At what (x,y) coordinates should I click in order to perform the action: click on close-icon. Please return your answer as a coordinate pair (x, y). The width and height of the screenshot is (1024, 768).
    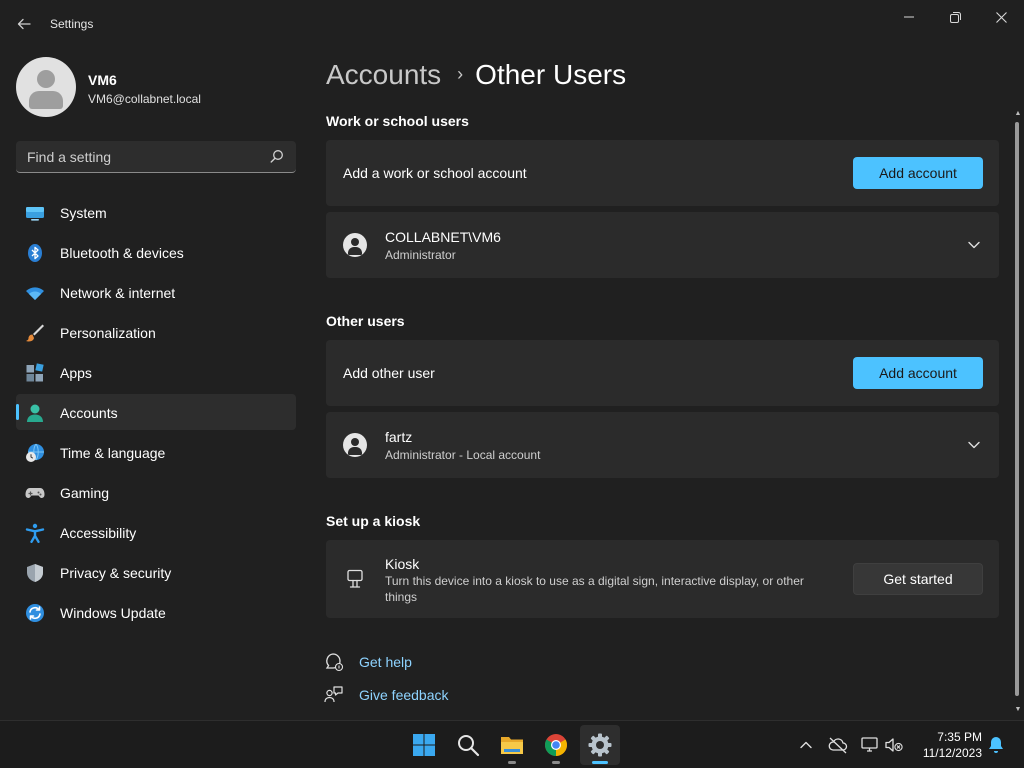
    Looking at the image, I should click on (1001, 17).